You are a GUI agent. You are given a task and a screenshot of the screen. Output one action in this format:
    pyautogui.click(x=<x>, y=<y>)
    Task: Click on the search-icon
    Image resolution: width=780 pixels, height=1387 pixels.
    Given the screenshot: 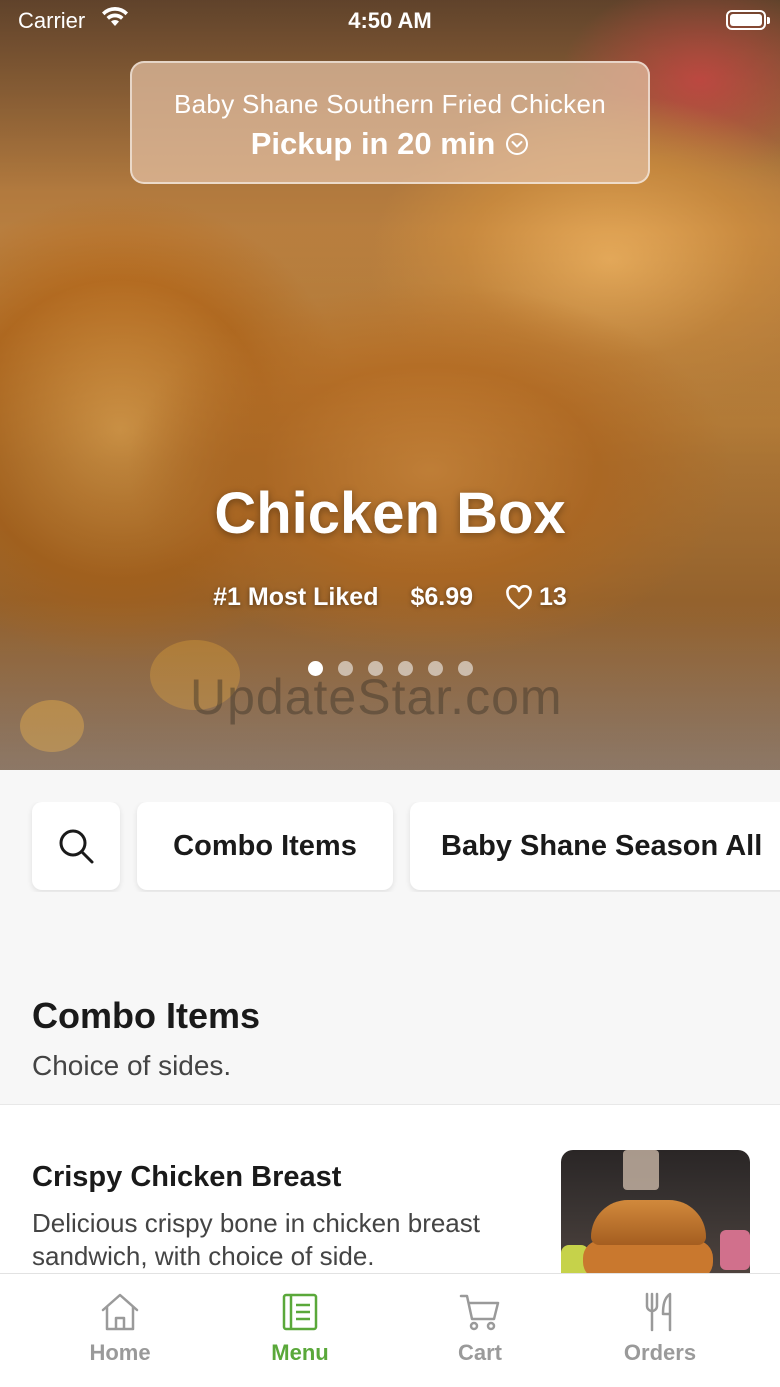 What is the action you would take?
    pyautogui.click(x=76, y=846)
    